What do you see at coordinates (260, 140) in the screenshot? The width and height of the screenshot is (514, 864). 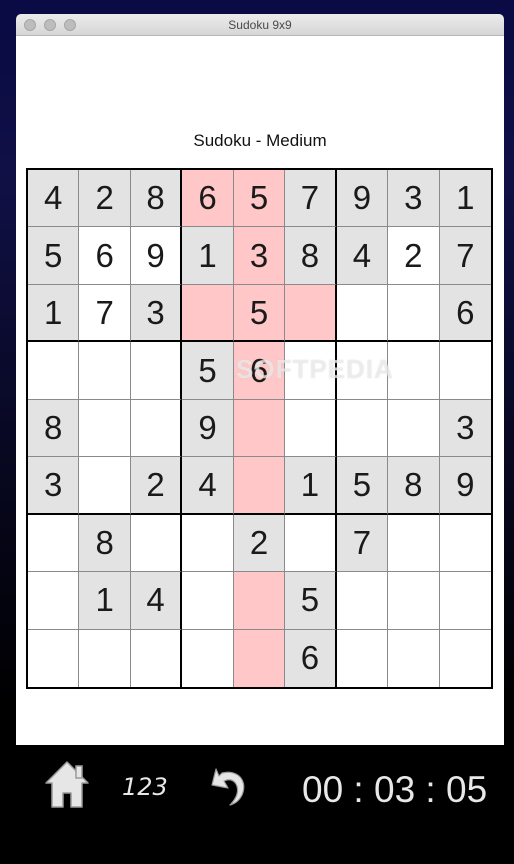 I see `puzzle-title: Sudoku - Medium` at bounding box center [260, 140].